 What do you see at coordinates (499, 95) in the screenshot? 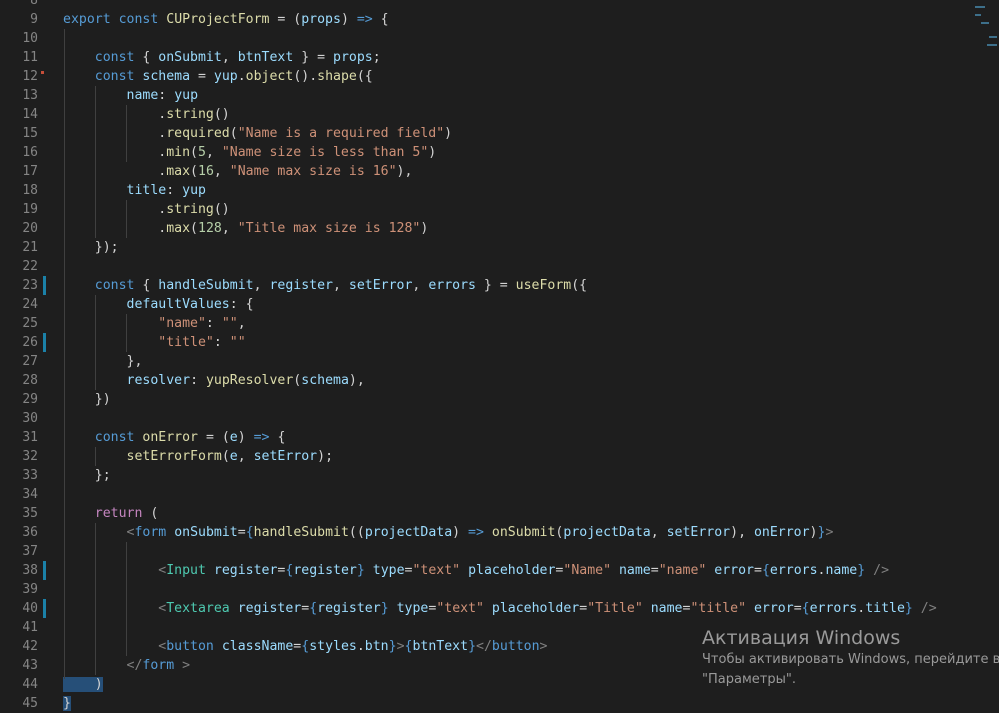
I see `code-line: 13 name: yup` at bounding box center [499, 95].